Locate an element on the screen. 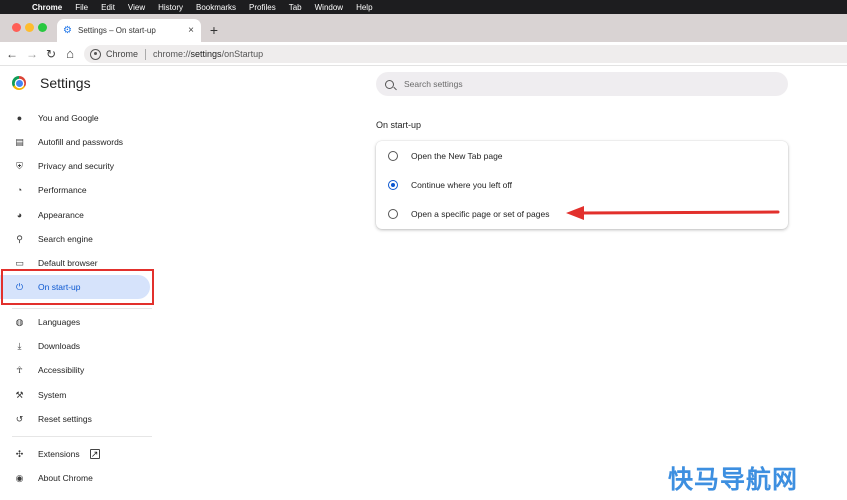 This screenshot has height=500, width=847. sidebar-item-performance: ◔ Performance is located at coordinates (76, 190).